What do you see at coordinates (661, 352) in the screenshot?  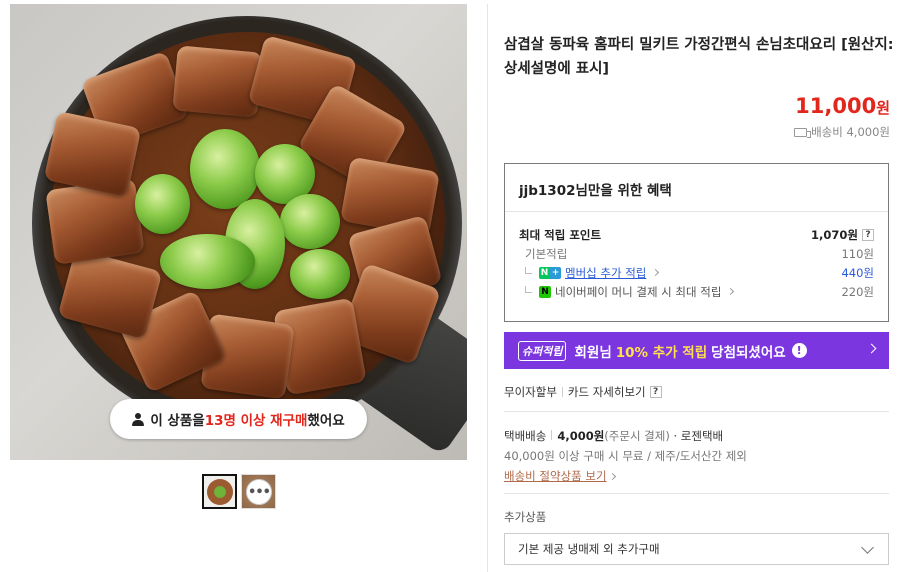 I see `super-banner-highlight: 10% 추가 적립` at bounding box center [661, 352].